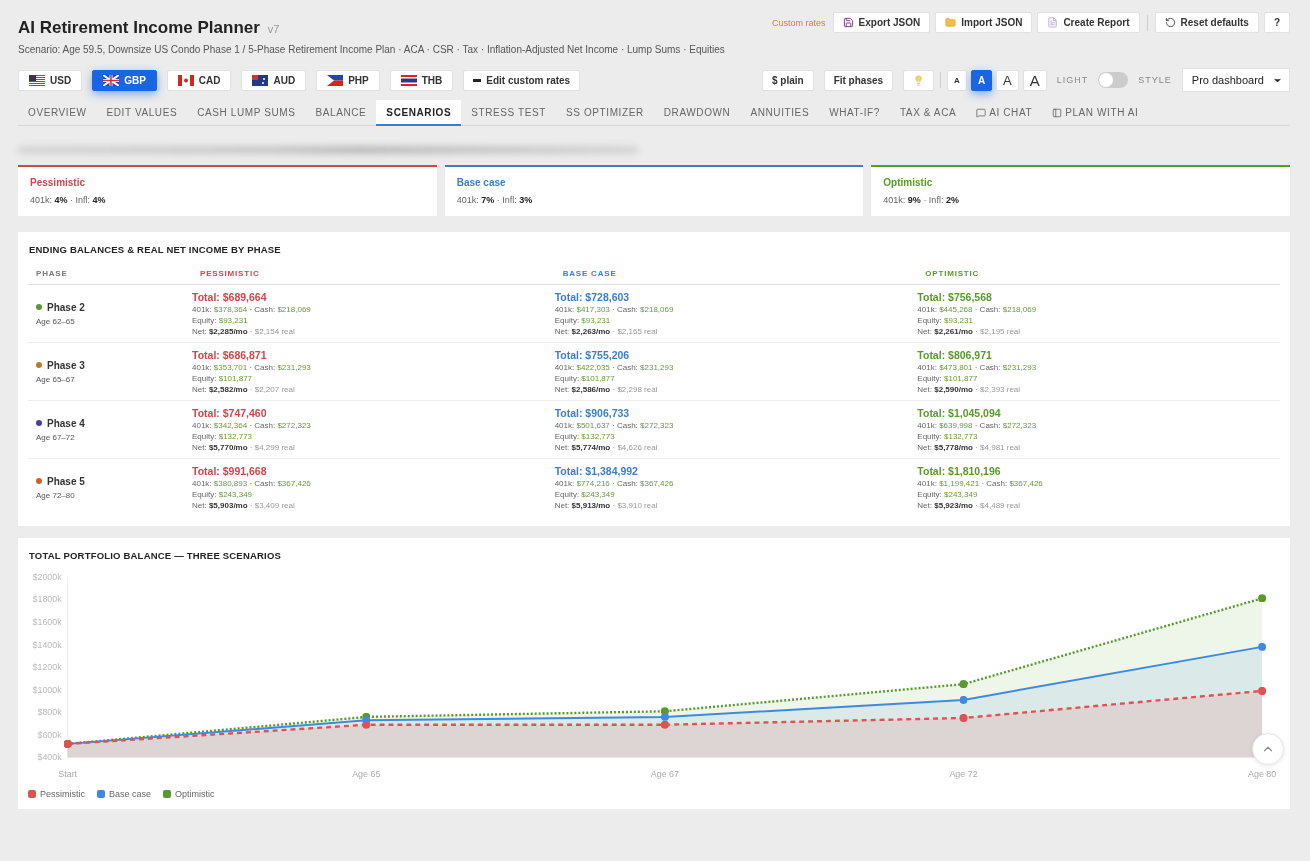  I want to click on style-label: STYLE, so click(1155, 80).